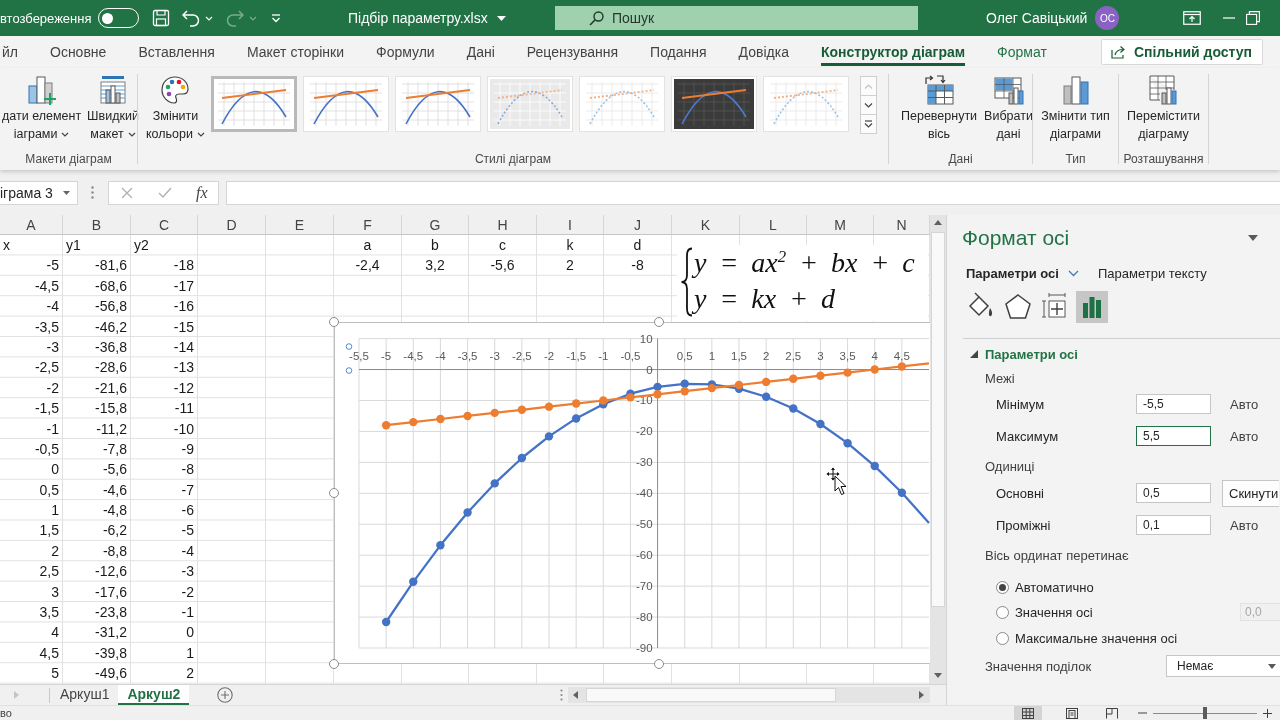 This screenshot has width=1280, height=720. What do you see at coordinates (31, 225) in the screenshot?
I see `column-header: A` at bounding box center [31, 225].